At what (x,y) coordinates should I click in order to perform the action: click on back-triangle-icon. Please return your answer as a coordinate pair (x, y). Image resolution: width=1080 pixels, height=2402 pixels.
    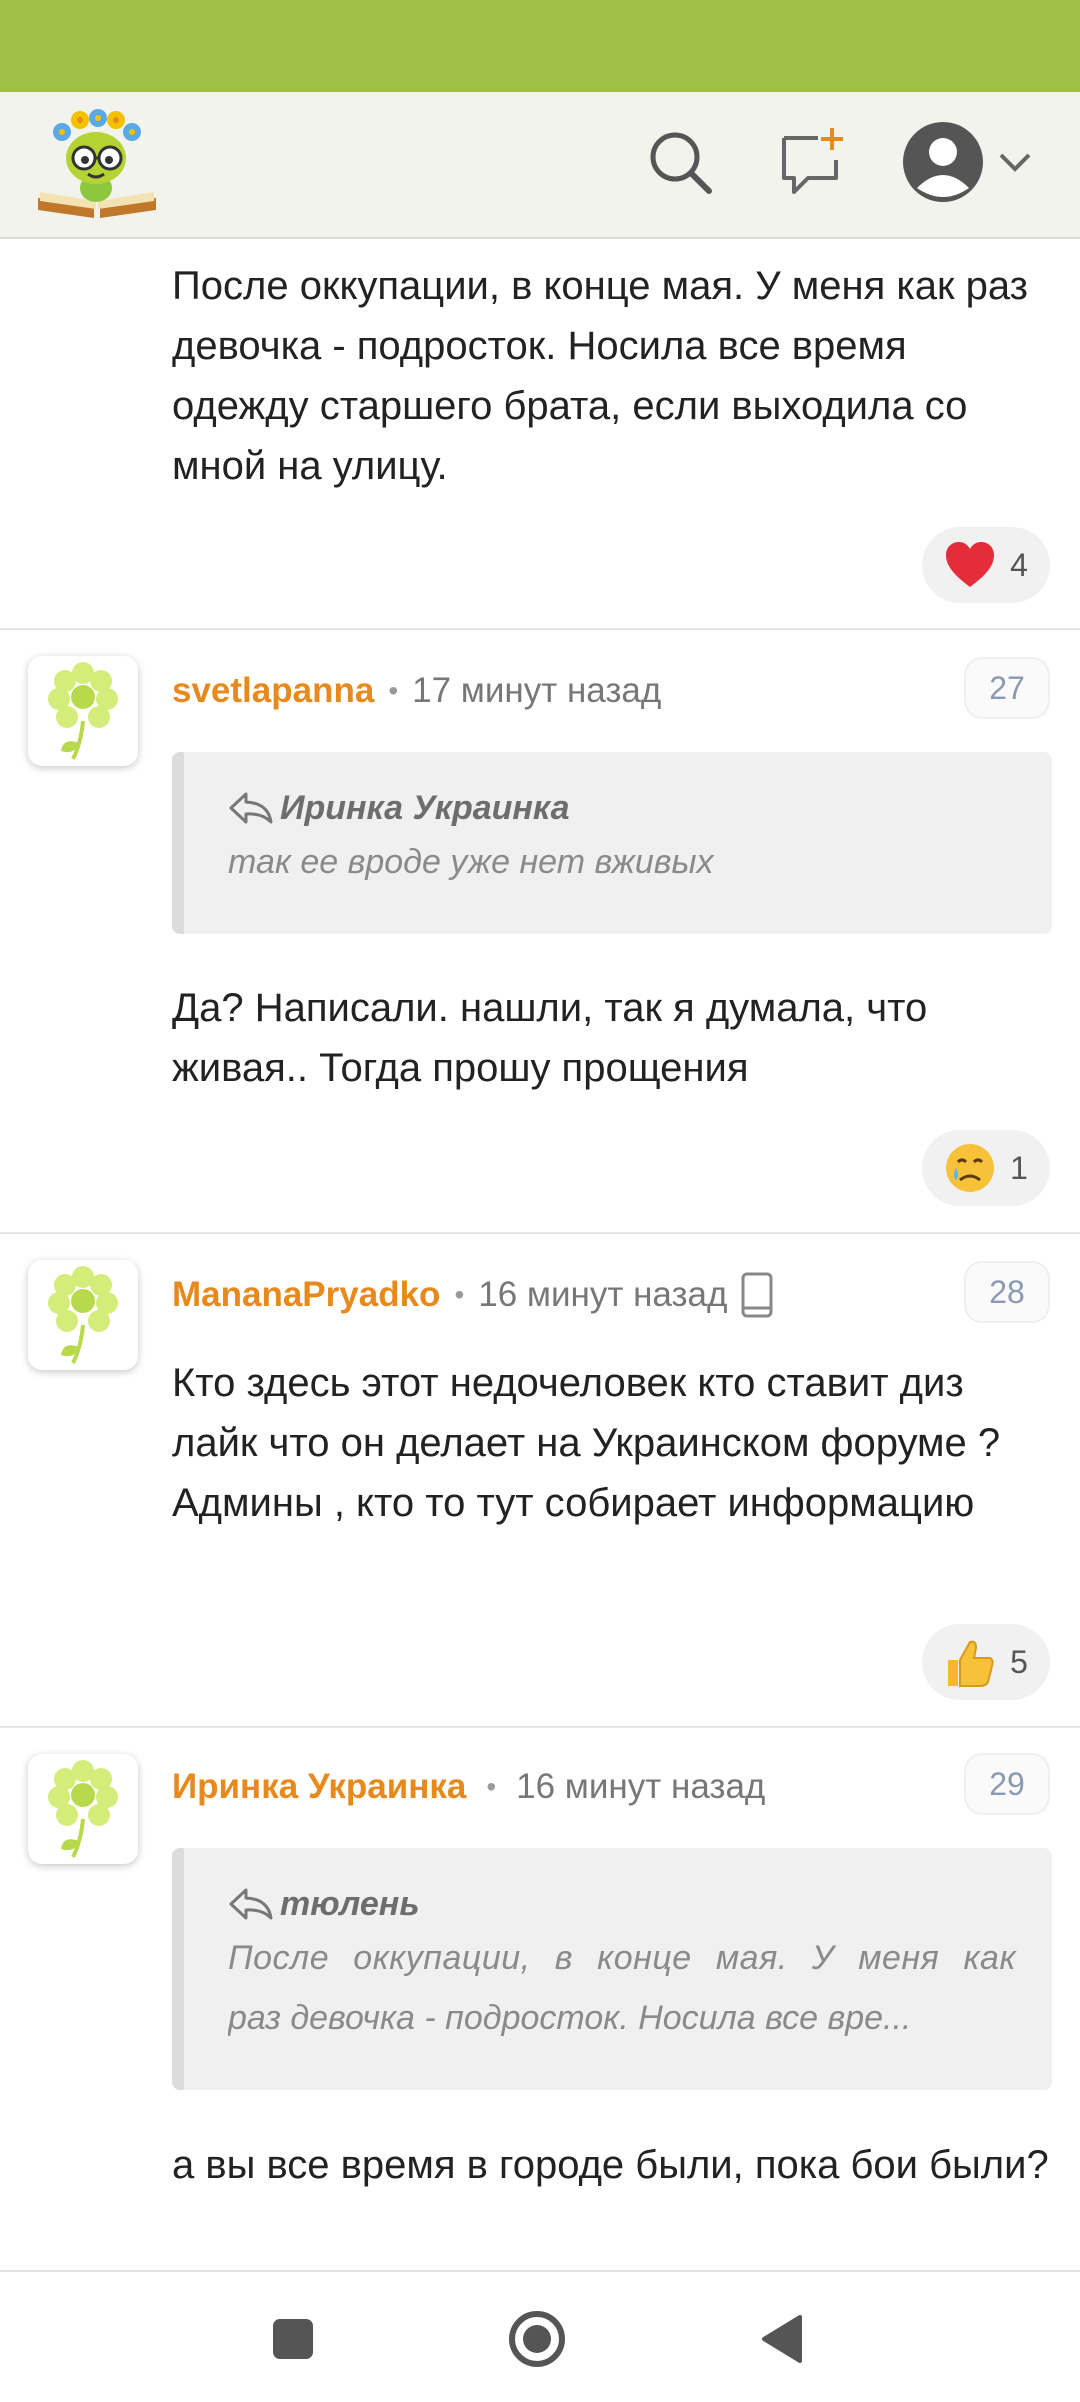
    Looking at the image, I should click on (782, 2339).